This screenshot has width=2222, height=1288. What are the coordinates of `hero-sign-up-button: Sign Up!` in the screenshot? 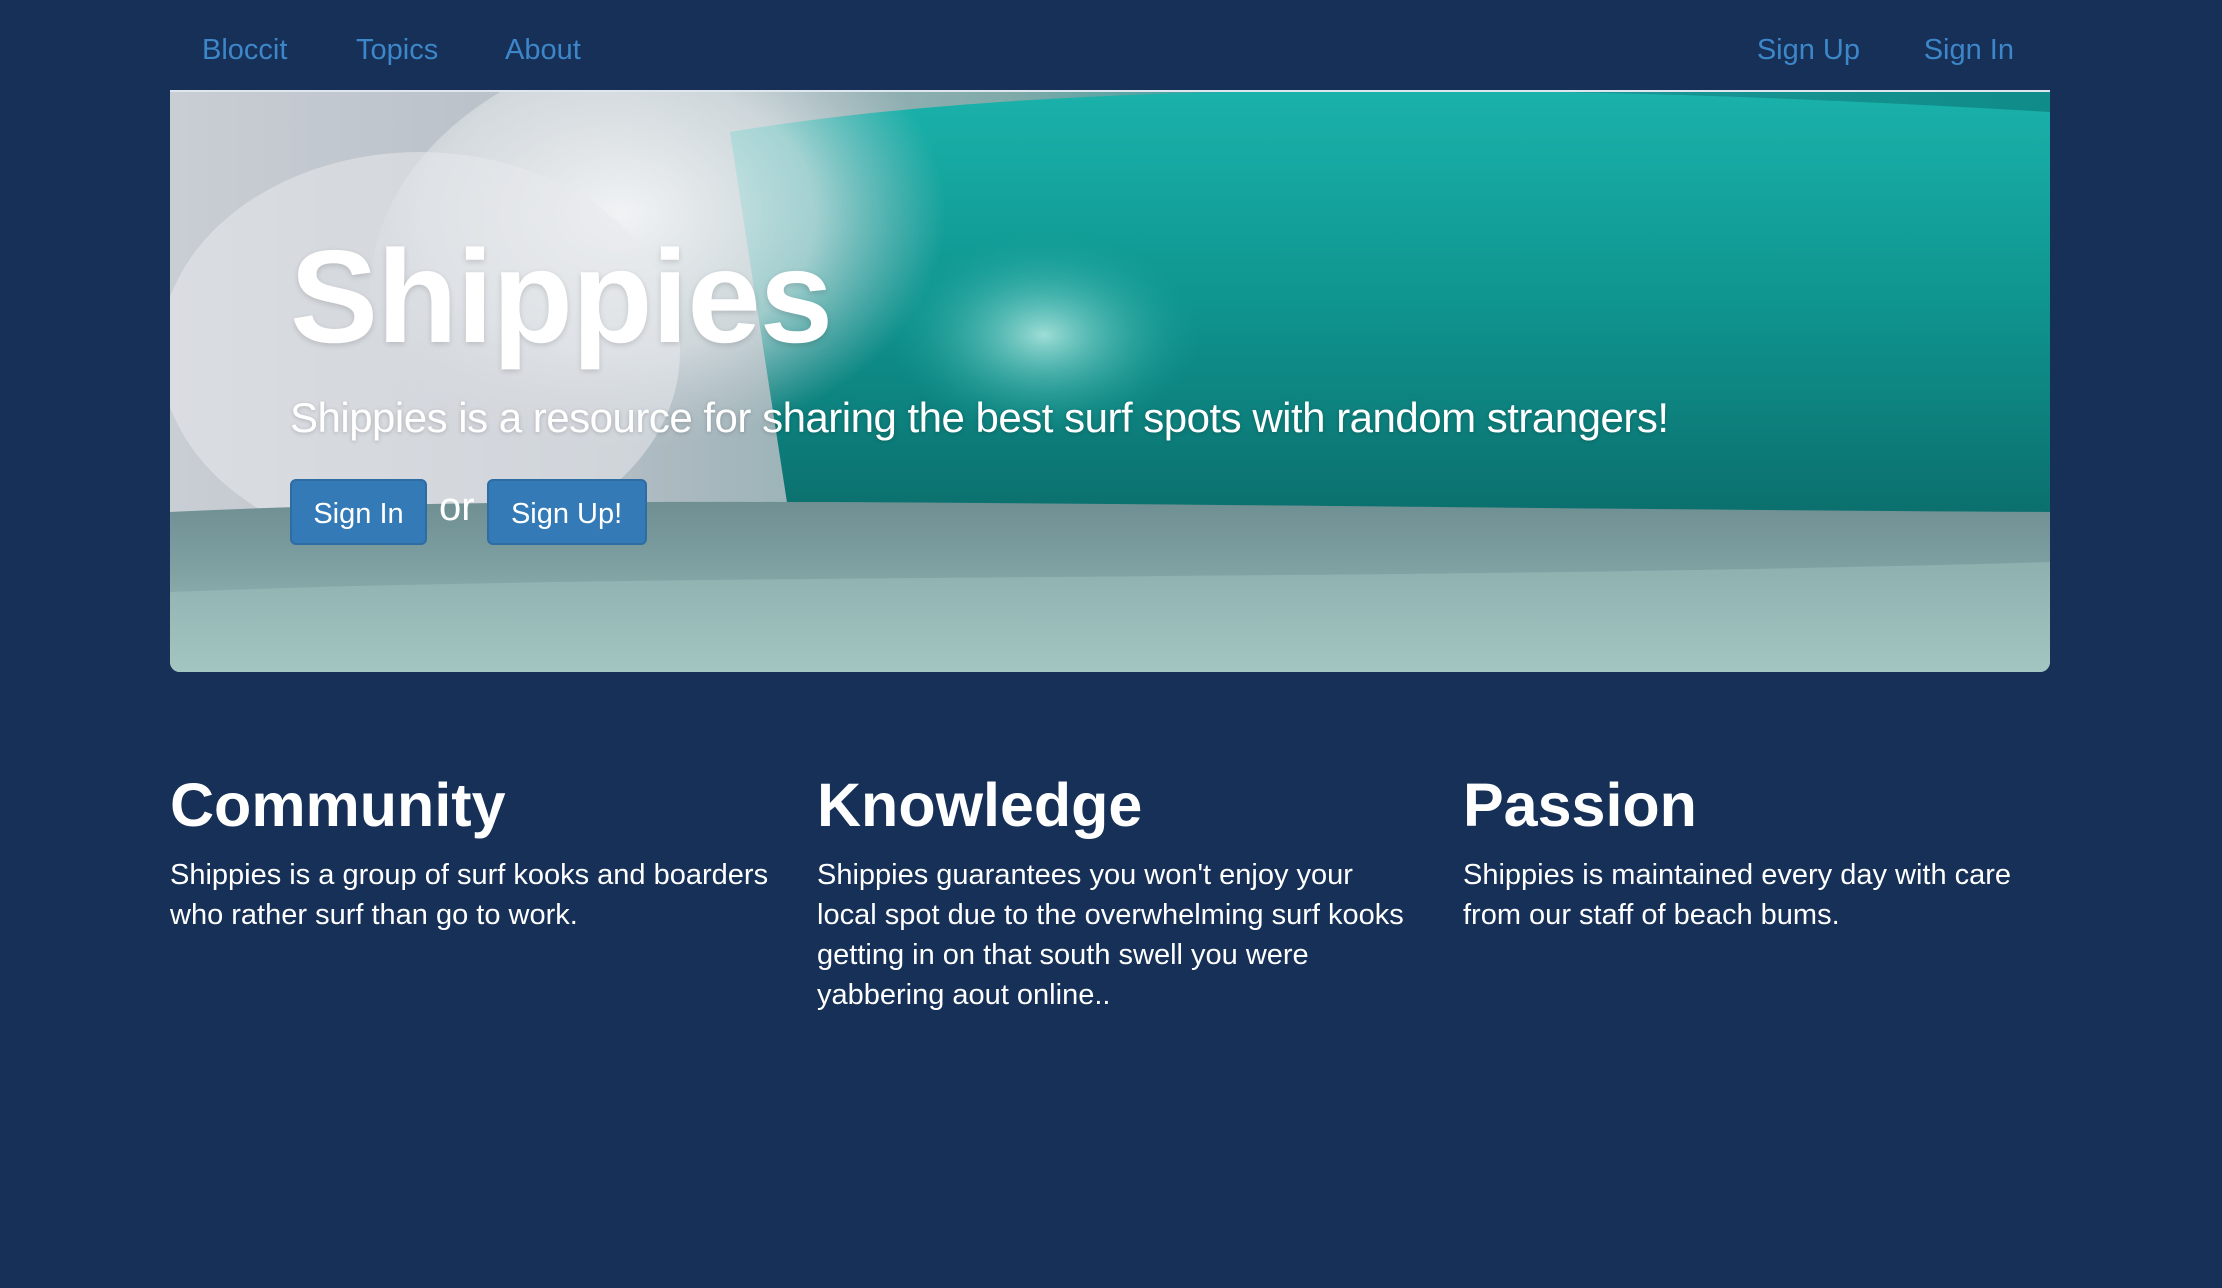 It's located at (566, 512).